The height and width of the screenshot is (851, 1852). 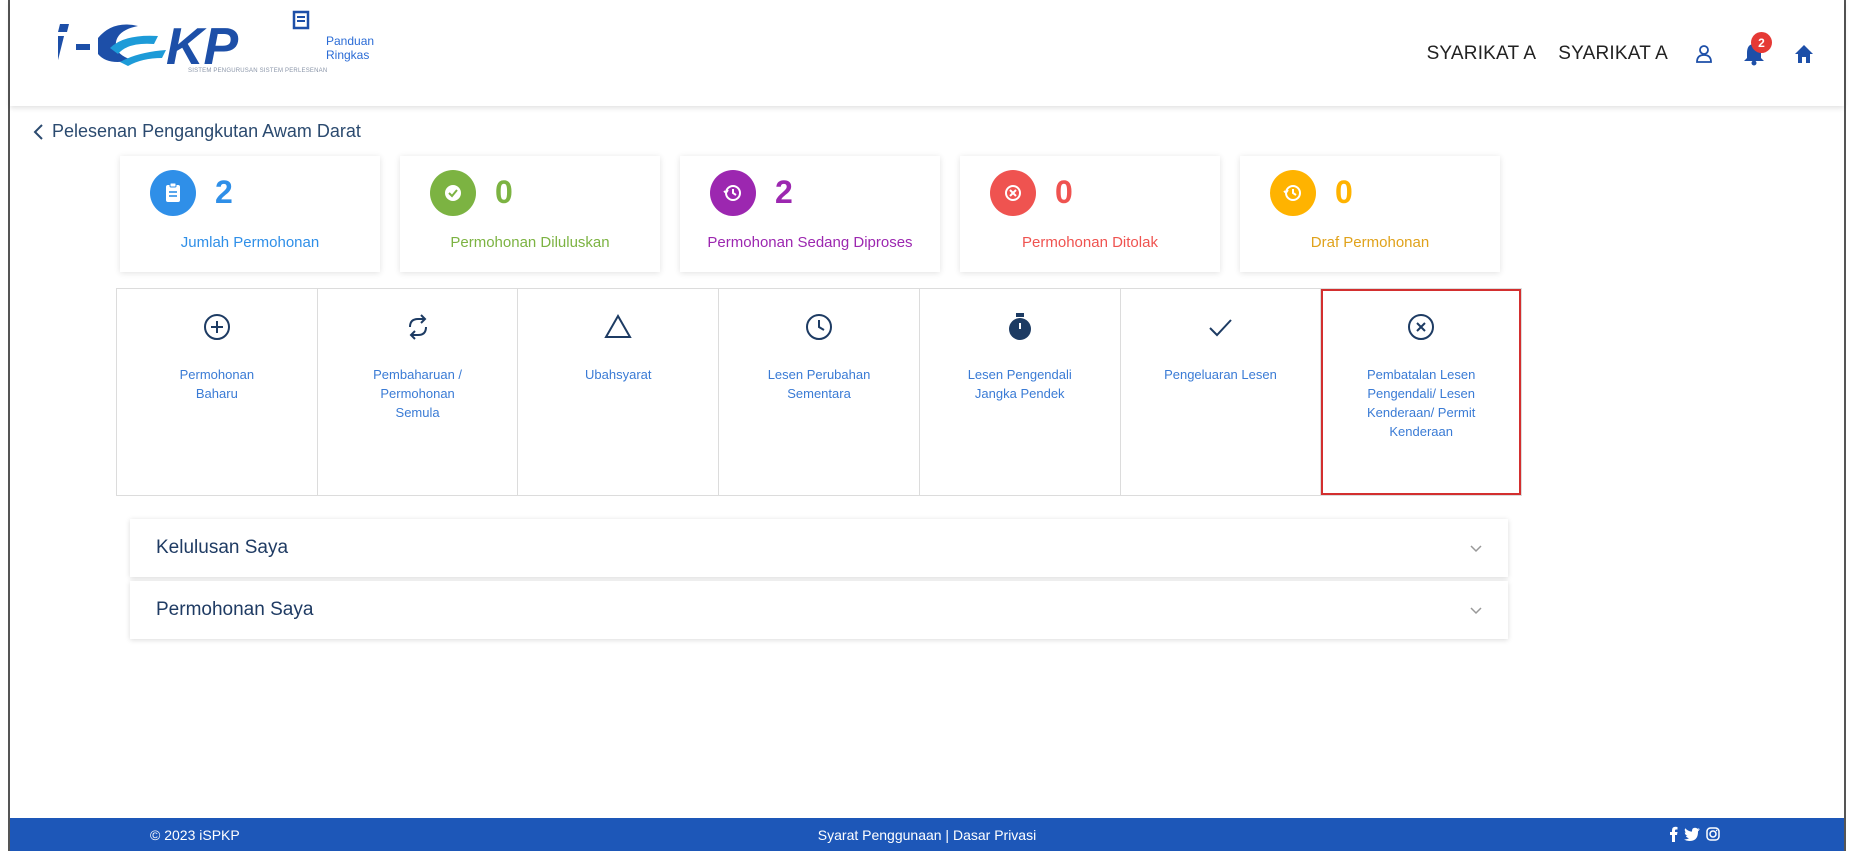 What do you see at coordinates (1370, 214) in the screenshot?
I see `stat-card-draft: 0 Draf Permohonan` at bounding box center [1370, 214].